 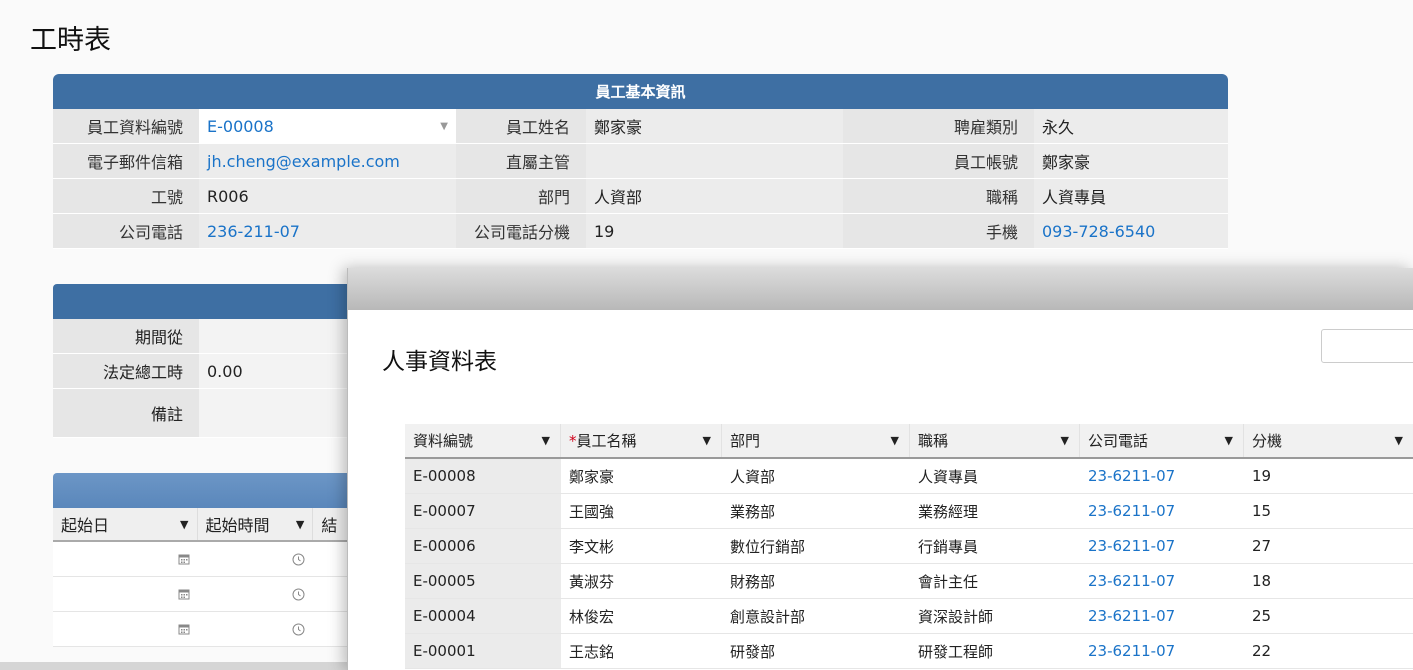 I want to click on column-start-date: 起始日 ▼, so click(x=125, y=524).